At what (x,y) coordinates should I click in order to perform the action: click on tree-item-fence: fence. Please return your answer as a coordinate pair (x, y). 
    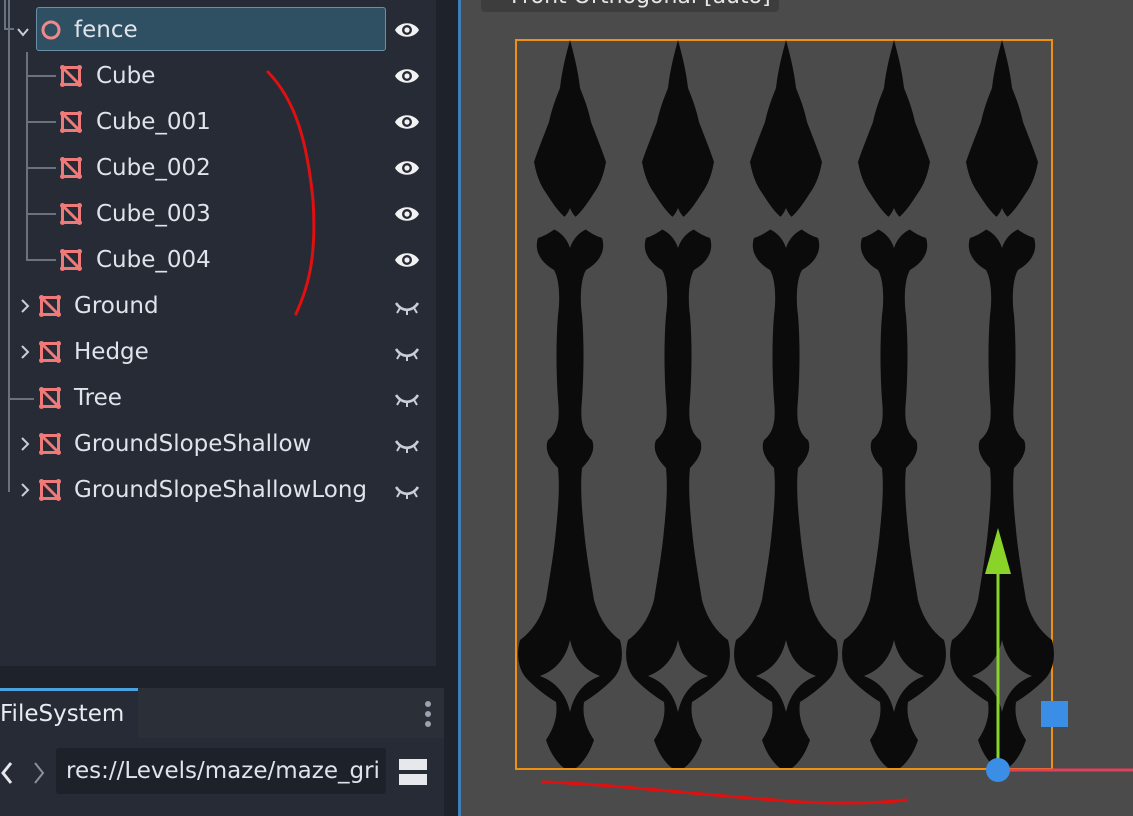
    Looking at the image, I should click on (218, 30).